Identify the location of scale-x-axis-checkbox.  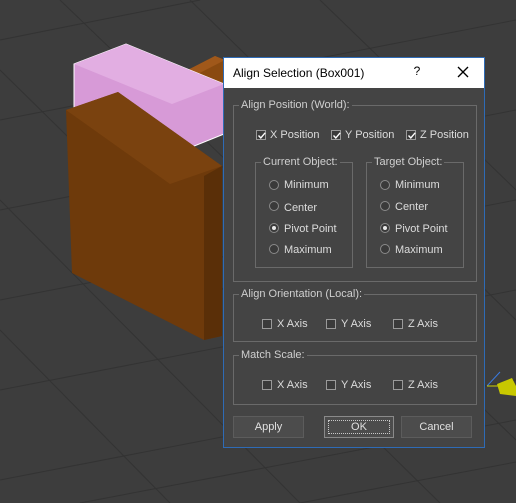
(267, 385).